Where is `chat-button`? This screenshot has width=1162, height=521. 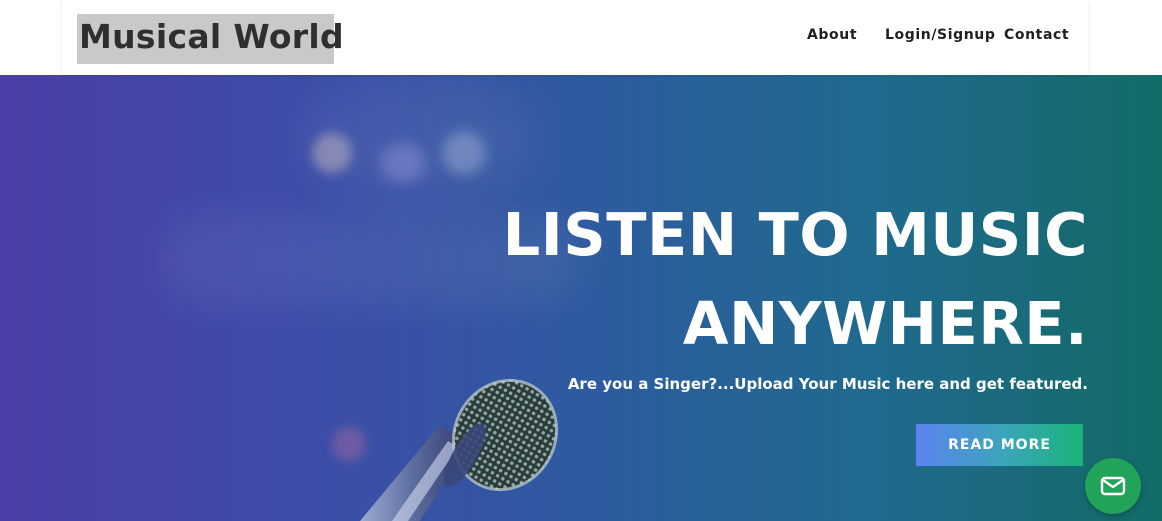 chat-button is located at coordinates (1113, 486).